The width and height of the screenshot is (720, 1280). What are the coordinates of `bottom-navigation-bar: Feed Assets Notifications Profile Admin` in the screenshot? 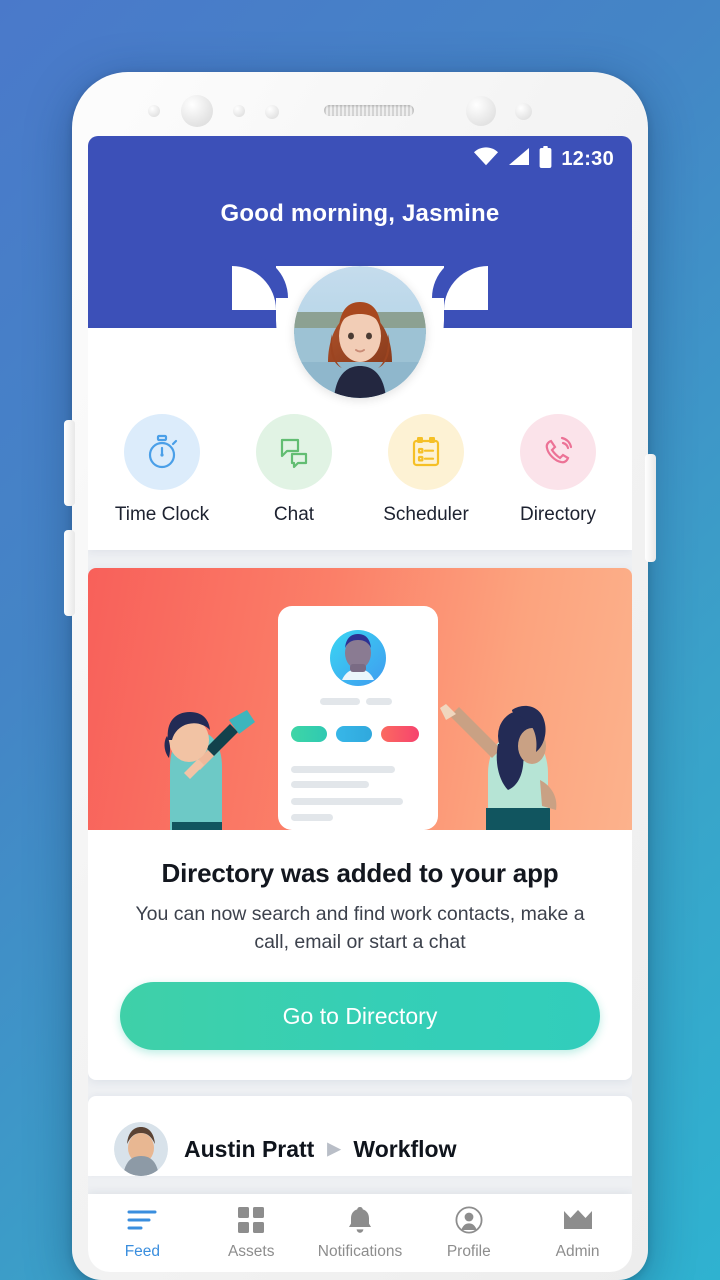 It's located at (360, 1233).